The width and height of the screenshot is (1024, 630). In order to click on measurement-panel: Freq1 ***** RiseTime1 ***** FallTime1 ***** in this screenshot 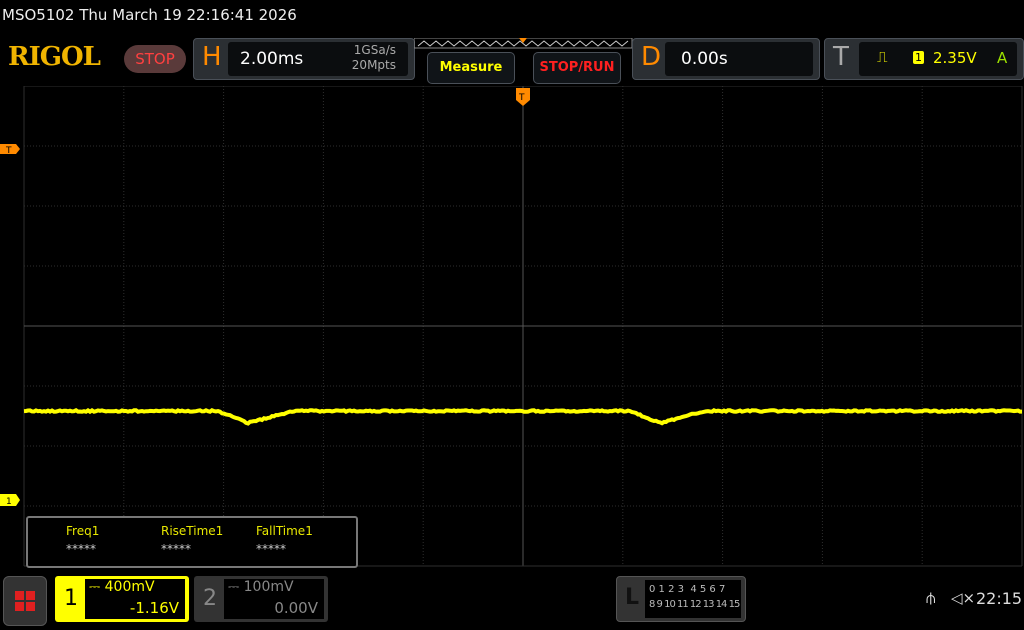, I will do `click(192, 542)`.